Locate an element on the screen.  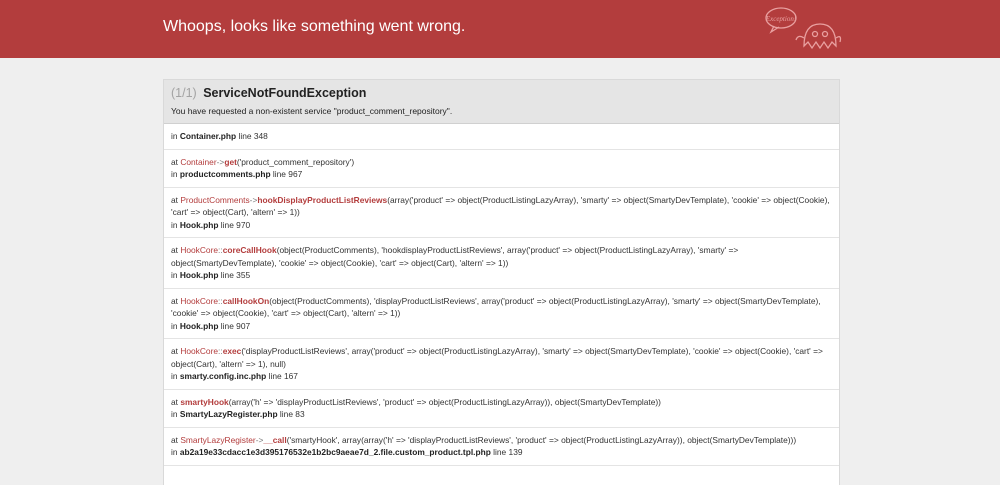
trace-class: Container is located at coordinates (198, 161).